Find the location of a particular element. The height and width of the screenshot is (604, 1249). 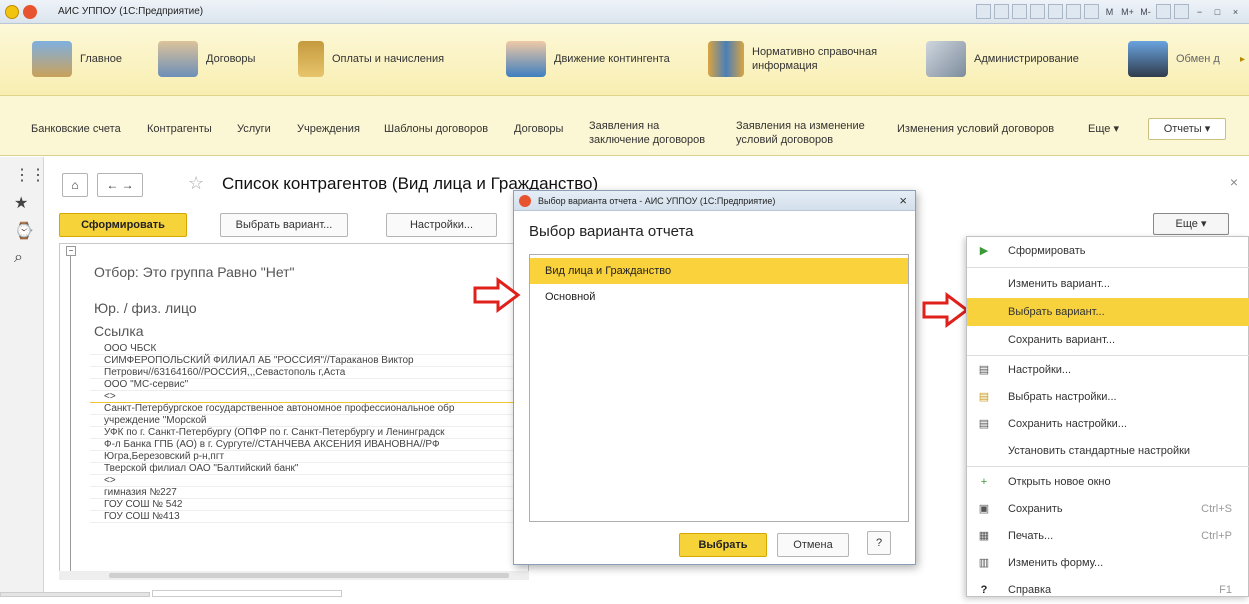

select-button: Выбрать is located at coordinates (723, 545).